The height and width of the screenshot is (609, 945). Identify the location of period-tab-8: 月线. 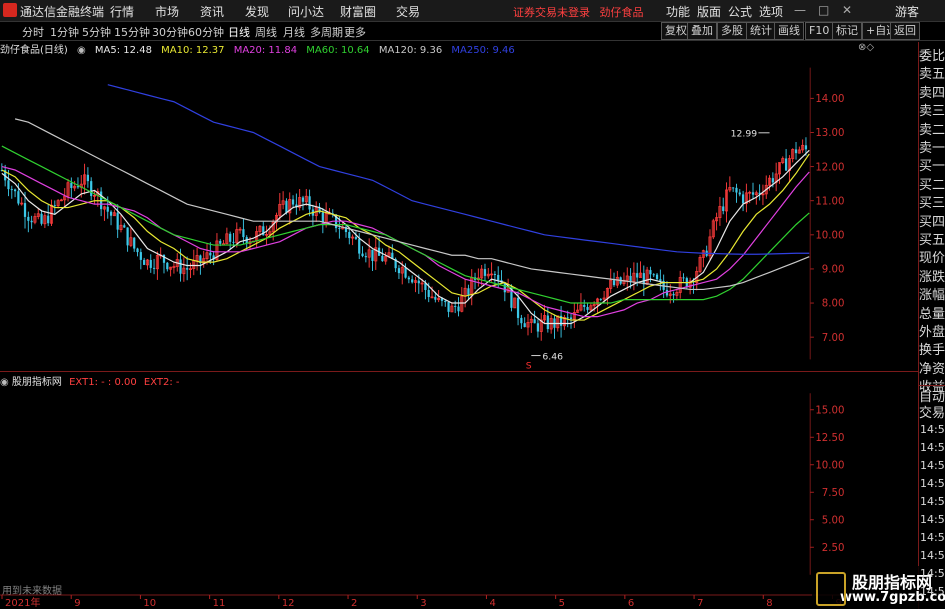
(294, 32).